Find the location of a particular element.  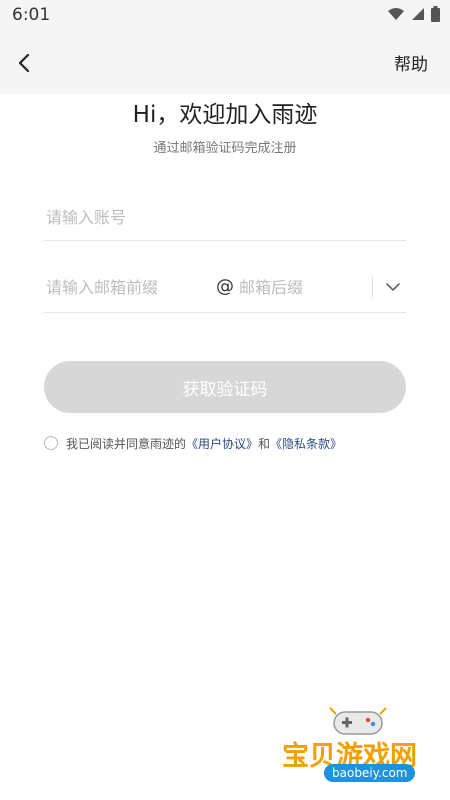

battery-icon is located at coordinates (435, 14).